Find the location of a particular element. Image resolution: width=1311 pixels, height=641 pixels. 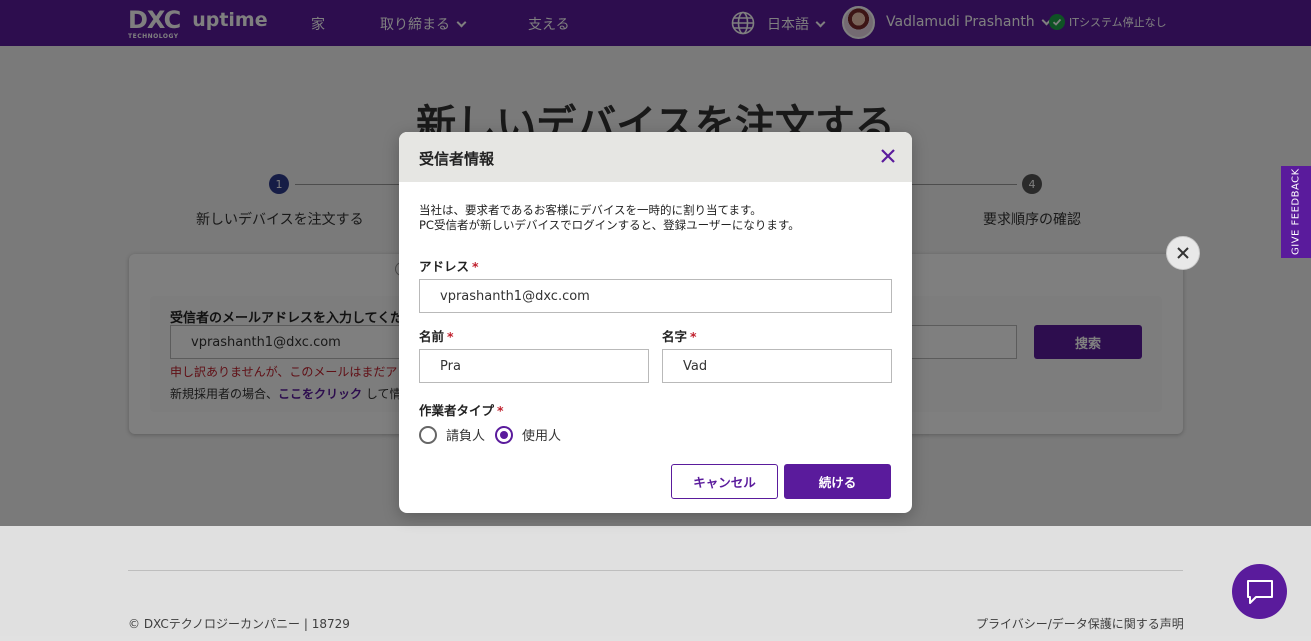

radio-contractor-label: 請負人 is located at coordinates (466, 436).